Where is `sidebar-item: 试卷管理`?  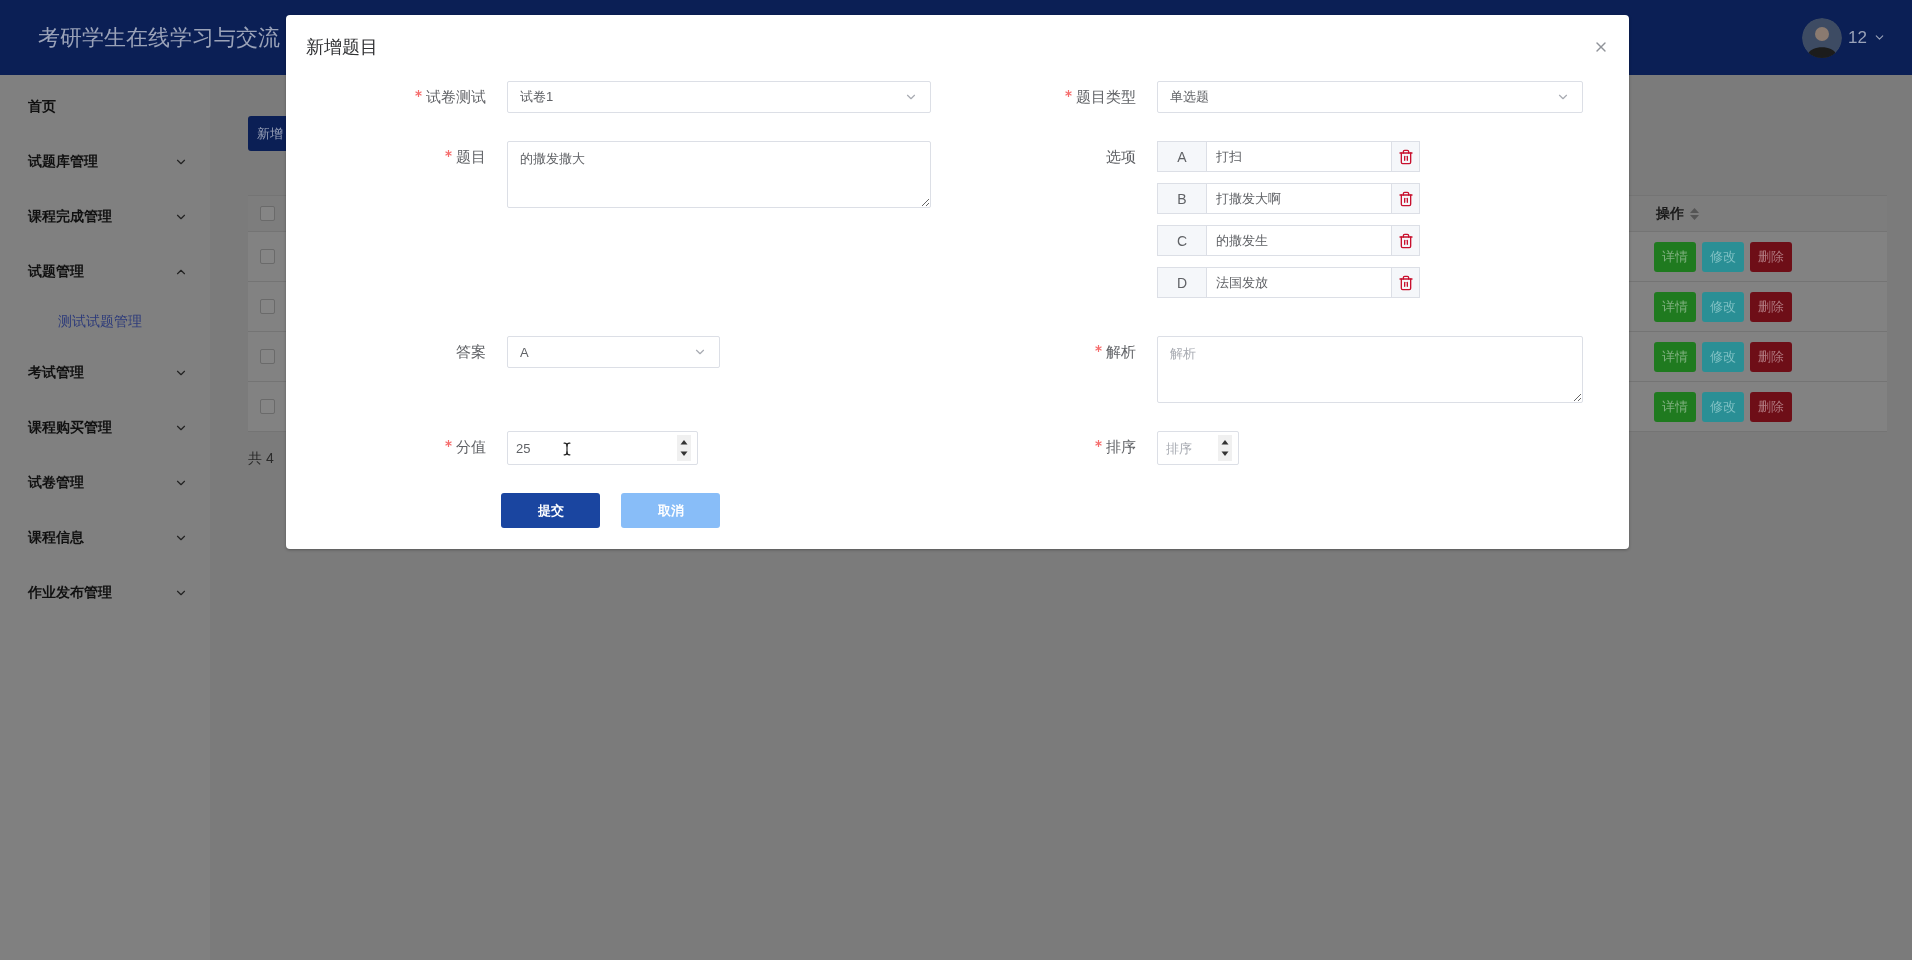
sidebar-item: 试卷管理 is located at coordinates (105, 482).